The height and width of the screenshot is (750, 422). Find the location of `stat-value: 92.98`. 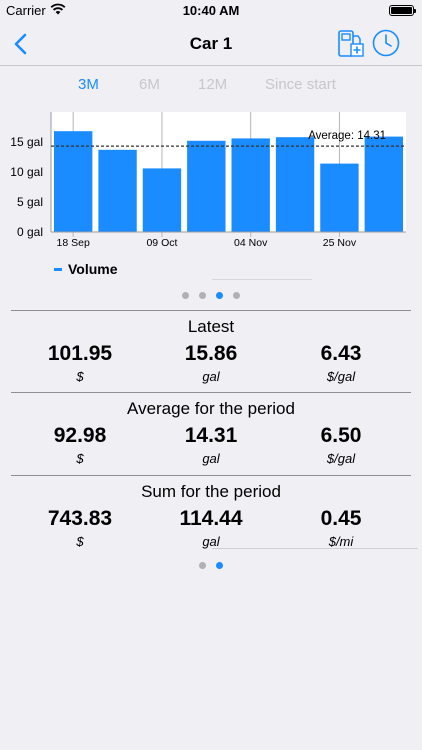

stat-value: 92.98 is located at coordinates (80, 435).